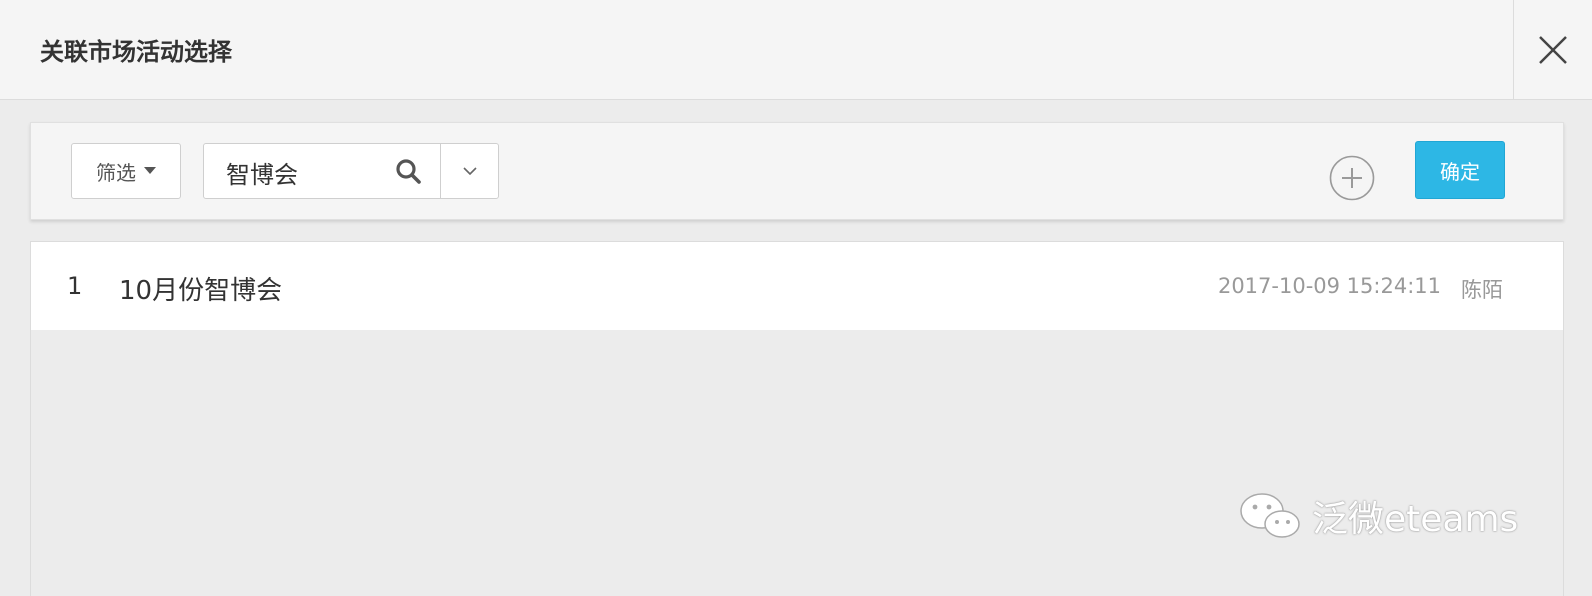 Image resolution: width=1592 pixels, height=596 pixels. What do you see at coordinates (1460, 170) in the screenshot?
I see `confirm-button: 确定` at bounding box center [1460, 170].